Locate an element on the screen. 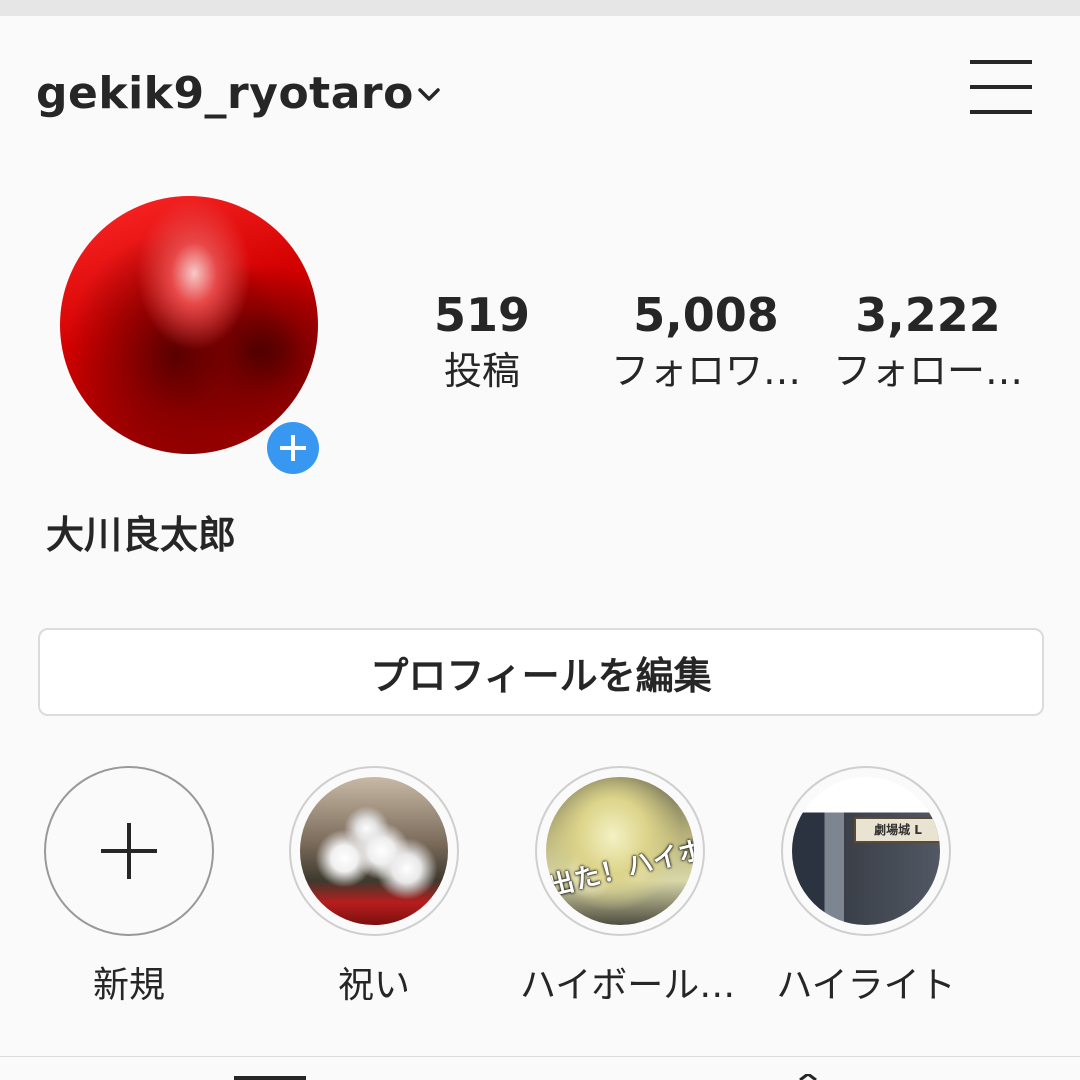 This screenshot has width=1080, height=1080. add-story-plus-icon is located at coordinates (293, 448).